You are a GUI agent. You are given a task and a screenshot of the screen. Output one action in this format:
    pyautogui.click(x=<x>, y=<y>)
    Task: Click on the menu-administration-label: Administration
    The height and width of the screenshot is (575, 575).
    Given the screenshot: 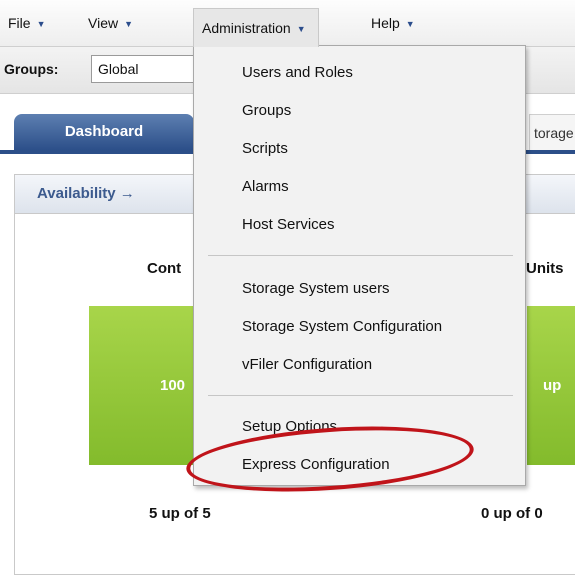 What is the action you would take?
    pyautogui.click(x=246, y=28)
    